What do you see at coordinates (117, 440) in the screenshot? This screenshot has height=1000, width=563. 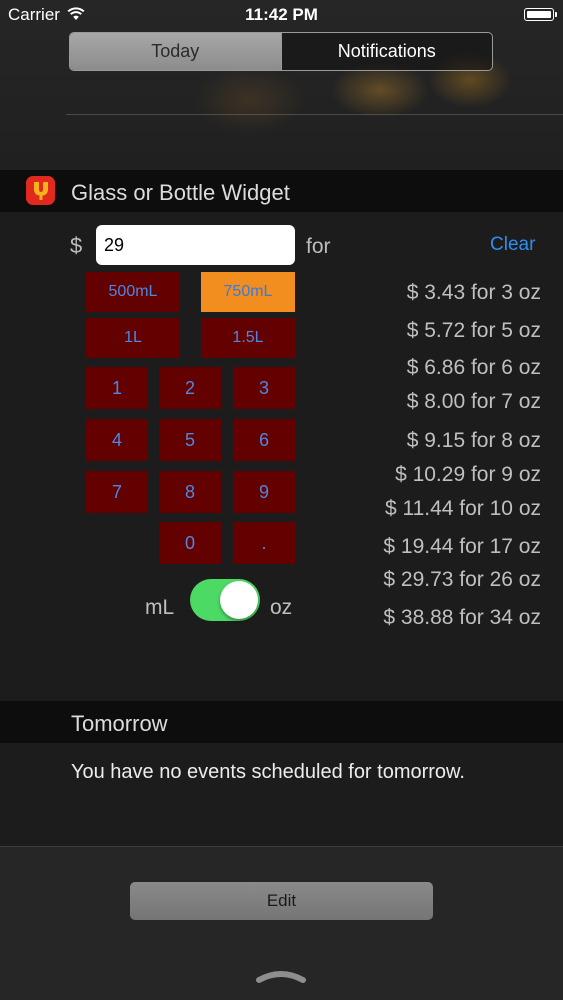 I see `keypad-key-4: 4` at bounding box center [117, 440].